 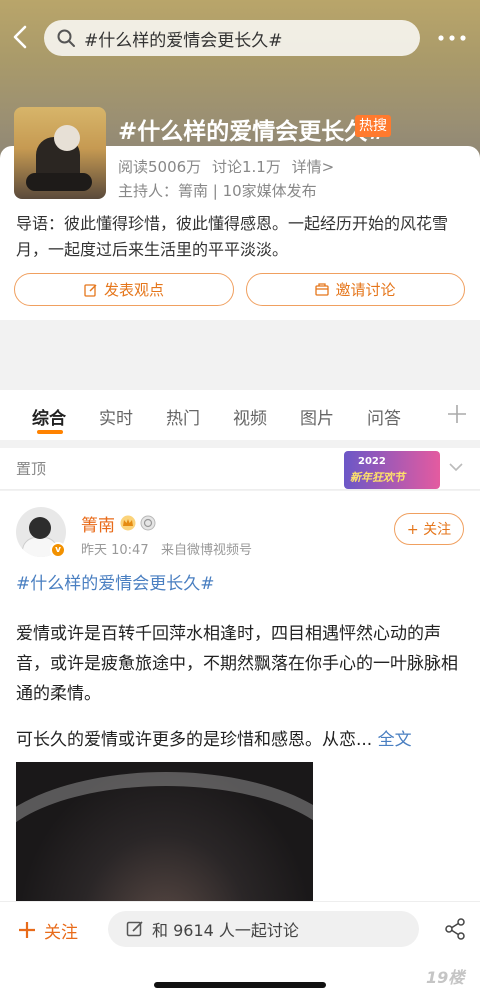 I want to click on discuss-input: 和 9614 人一起讨论, so click(x=263, y=929).